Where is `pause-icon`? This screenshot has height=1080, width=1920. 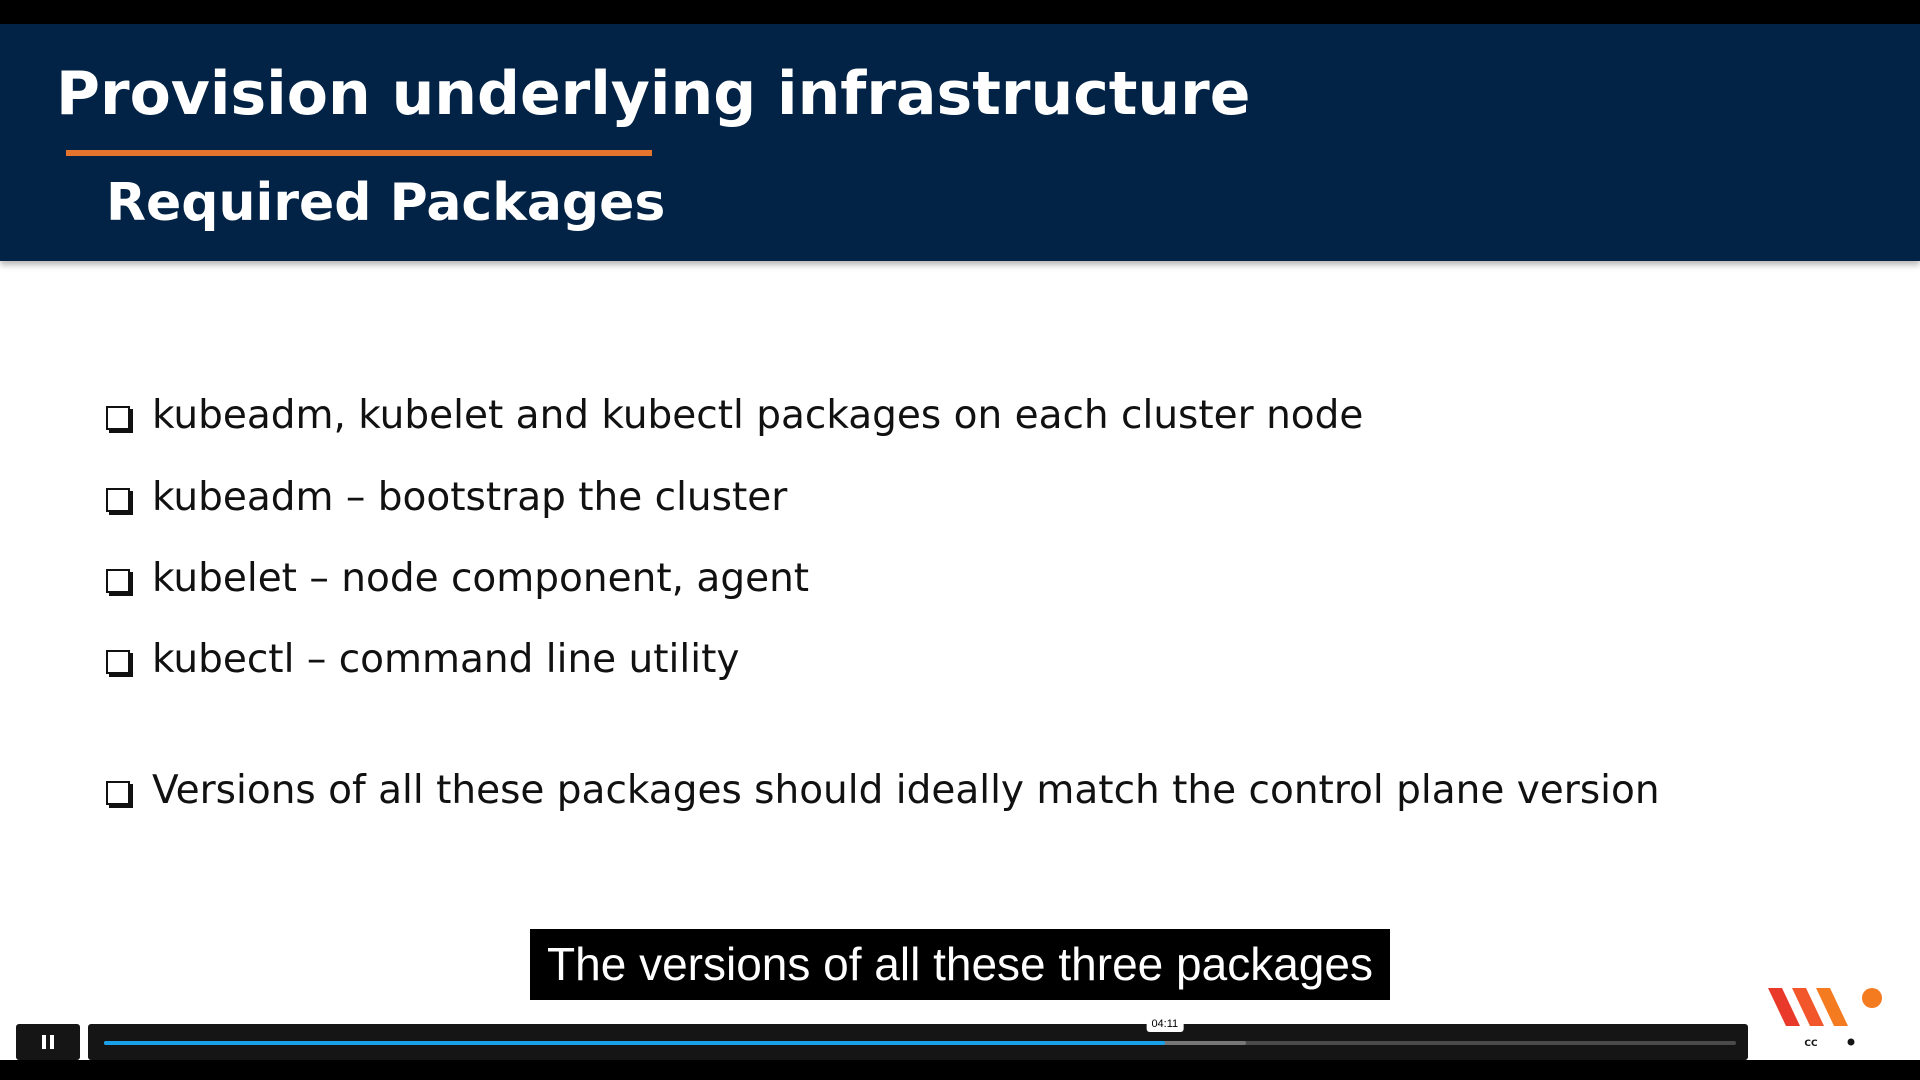
pause-icon is located at coordinates (48, 1042).